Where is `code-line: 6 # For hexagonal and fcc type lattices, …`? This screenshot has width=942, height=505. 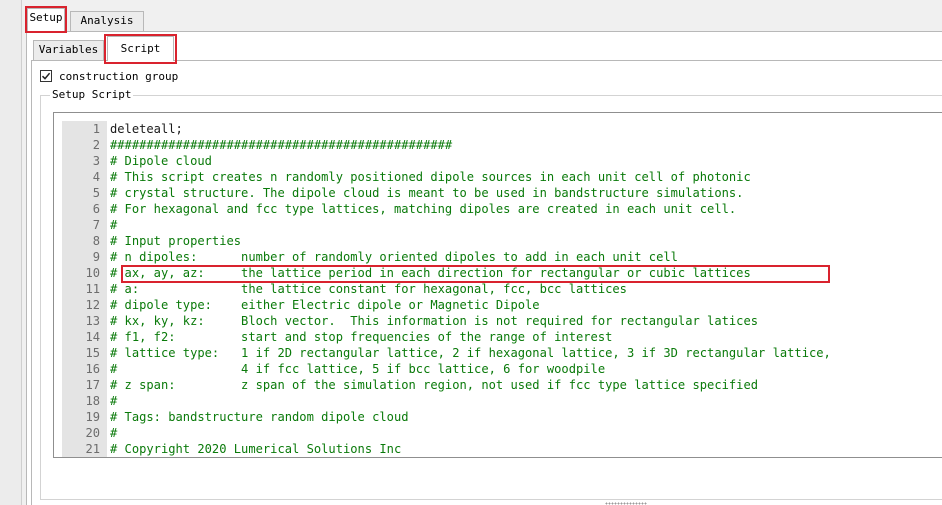 code-line: 6 # For hexagonal and fcc type lattices, … is located at coordinates (399, 209).